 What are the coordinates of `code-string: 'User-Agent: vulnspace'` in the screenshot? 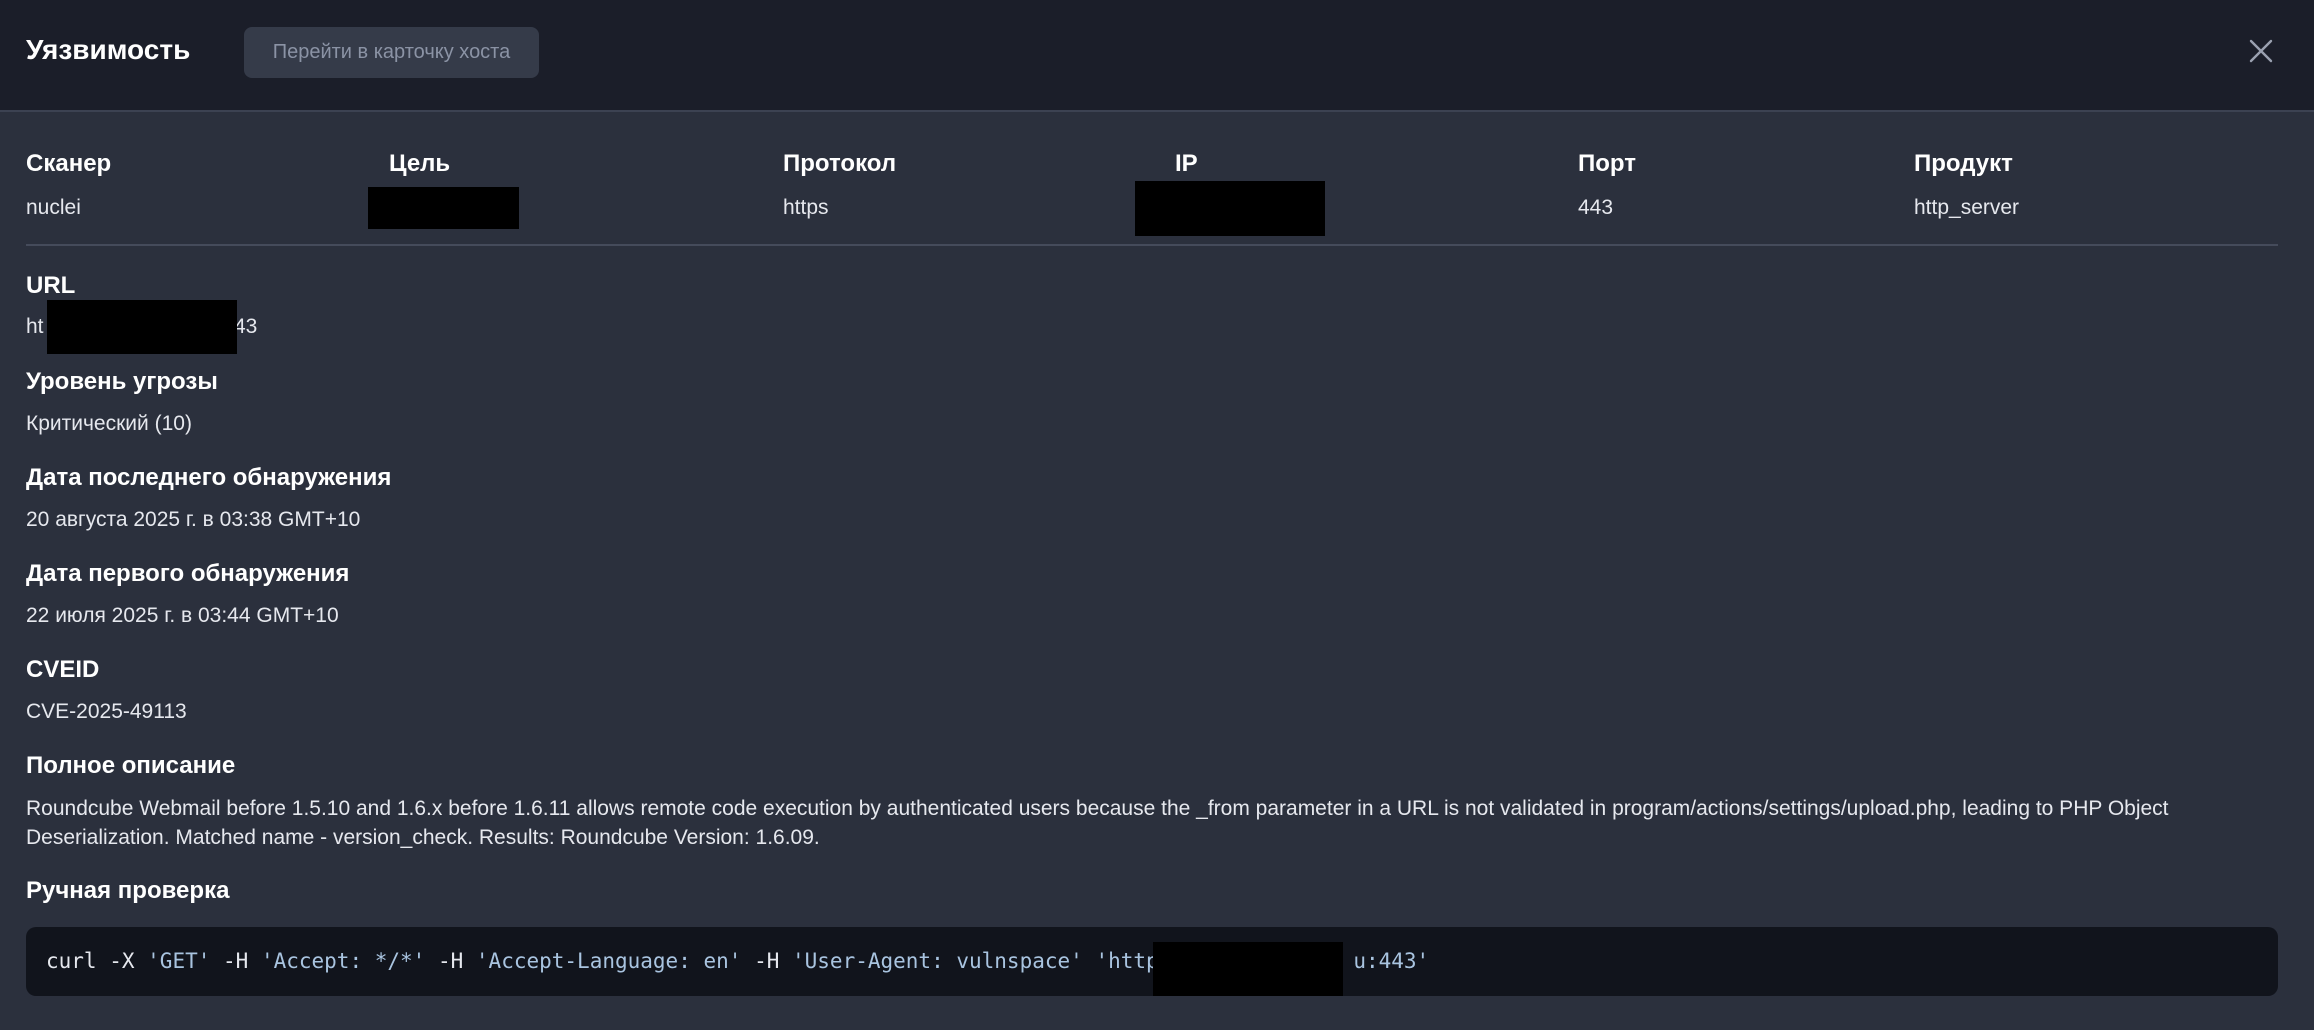 It's located at (937, 961).